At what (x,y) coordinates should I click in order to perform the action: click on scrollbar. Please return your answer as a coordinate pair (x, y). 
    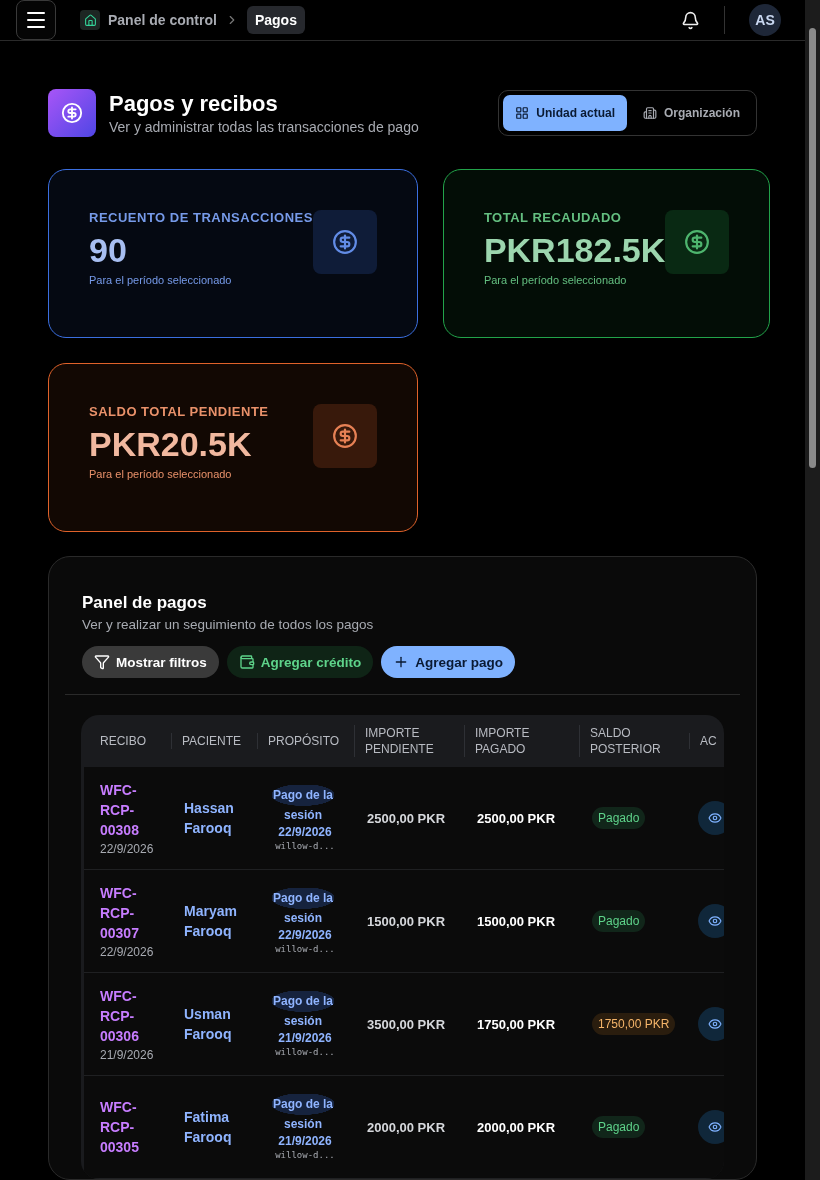
    Looking at the image, I should click on (812, 590).